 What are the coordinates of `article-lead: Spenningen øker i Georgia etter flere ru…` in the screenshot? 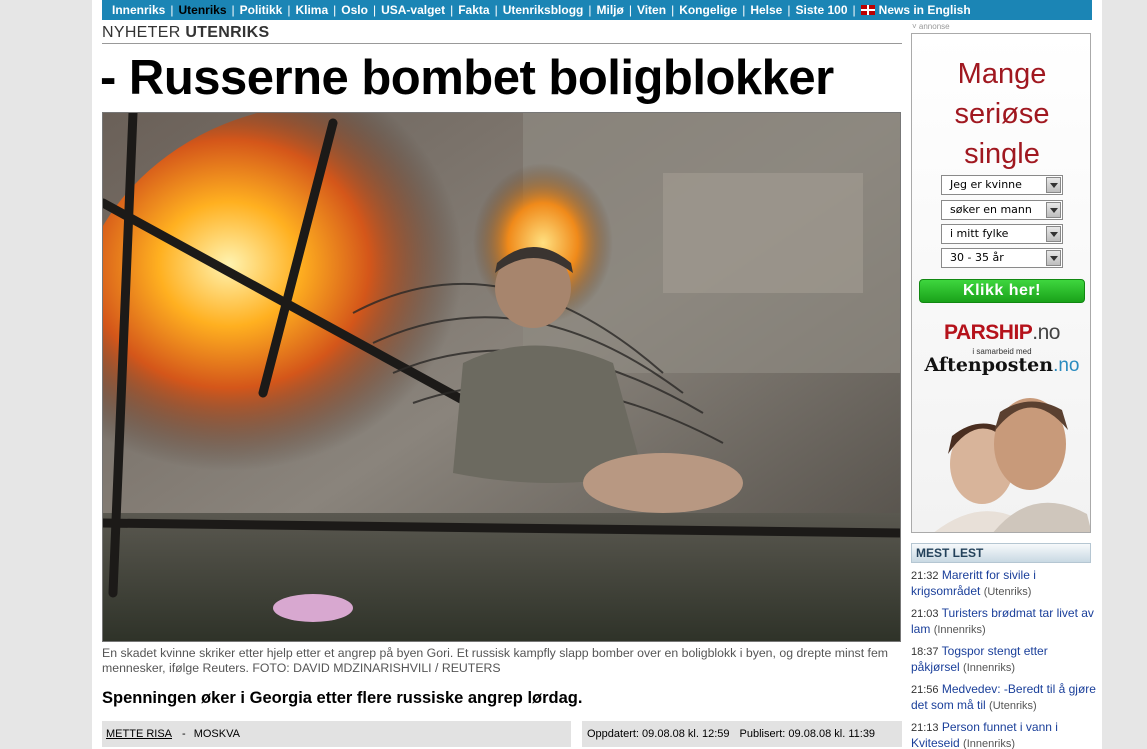 It's located at (342, 698).